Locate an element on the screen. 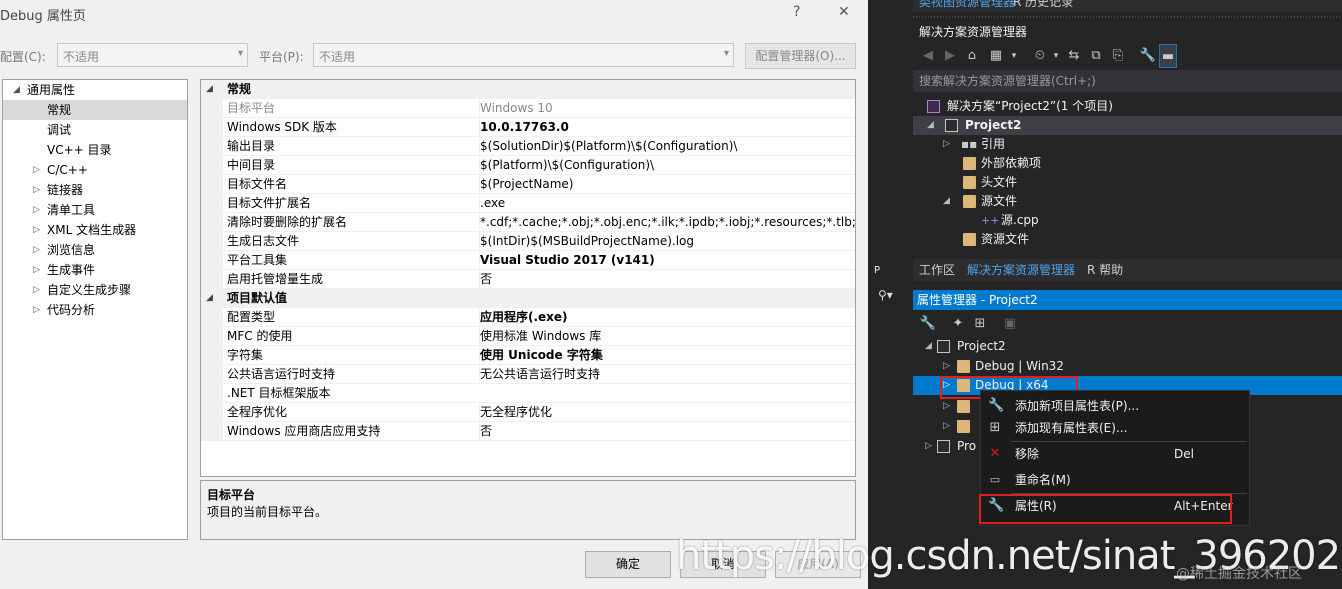 Image resolution: width=1342 pixels, height=589 pixels. back-icon: ◀ is located at coordinates (928, 56).